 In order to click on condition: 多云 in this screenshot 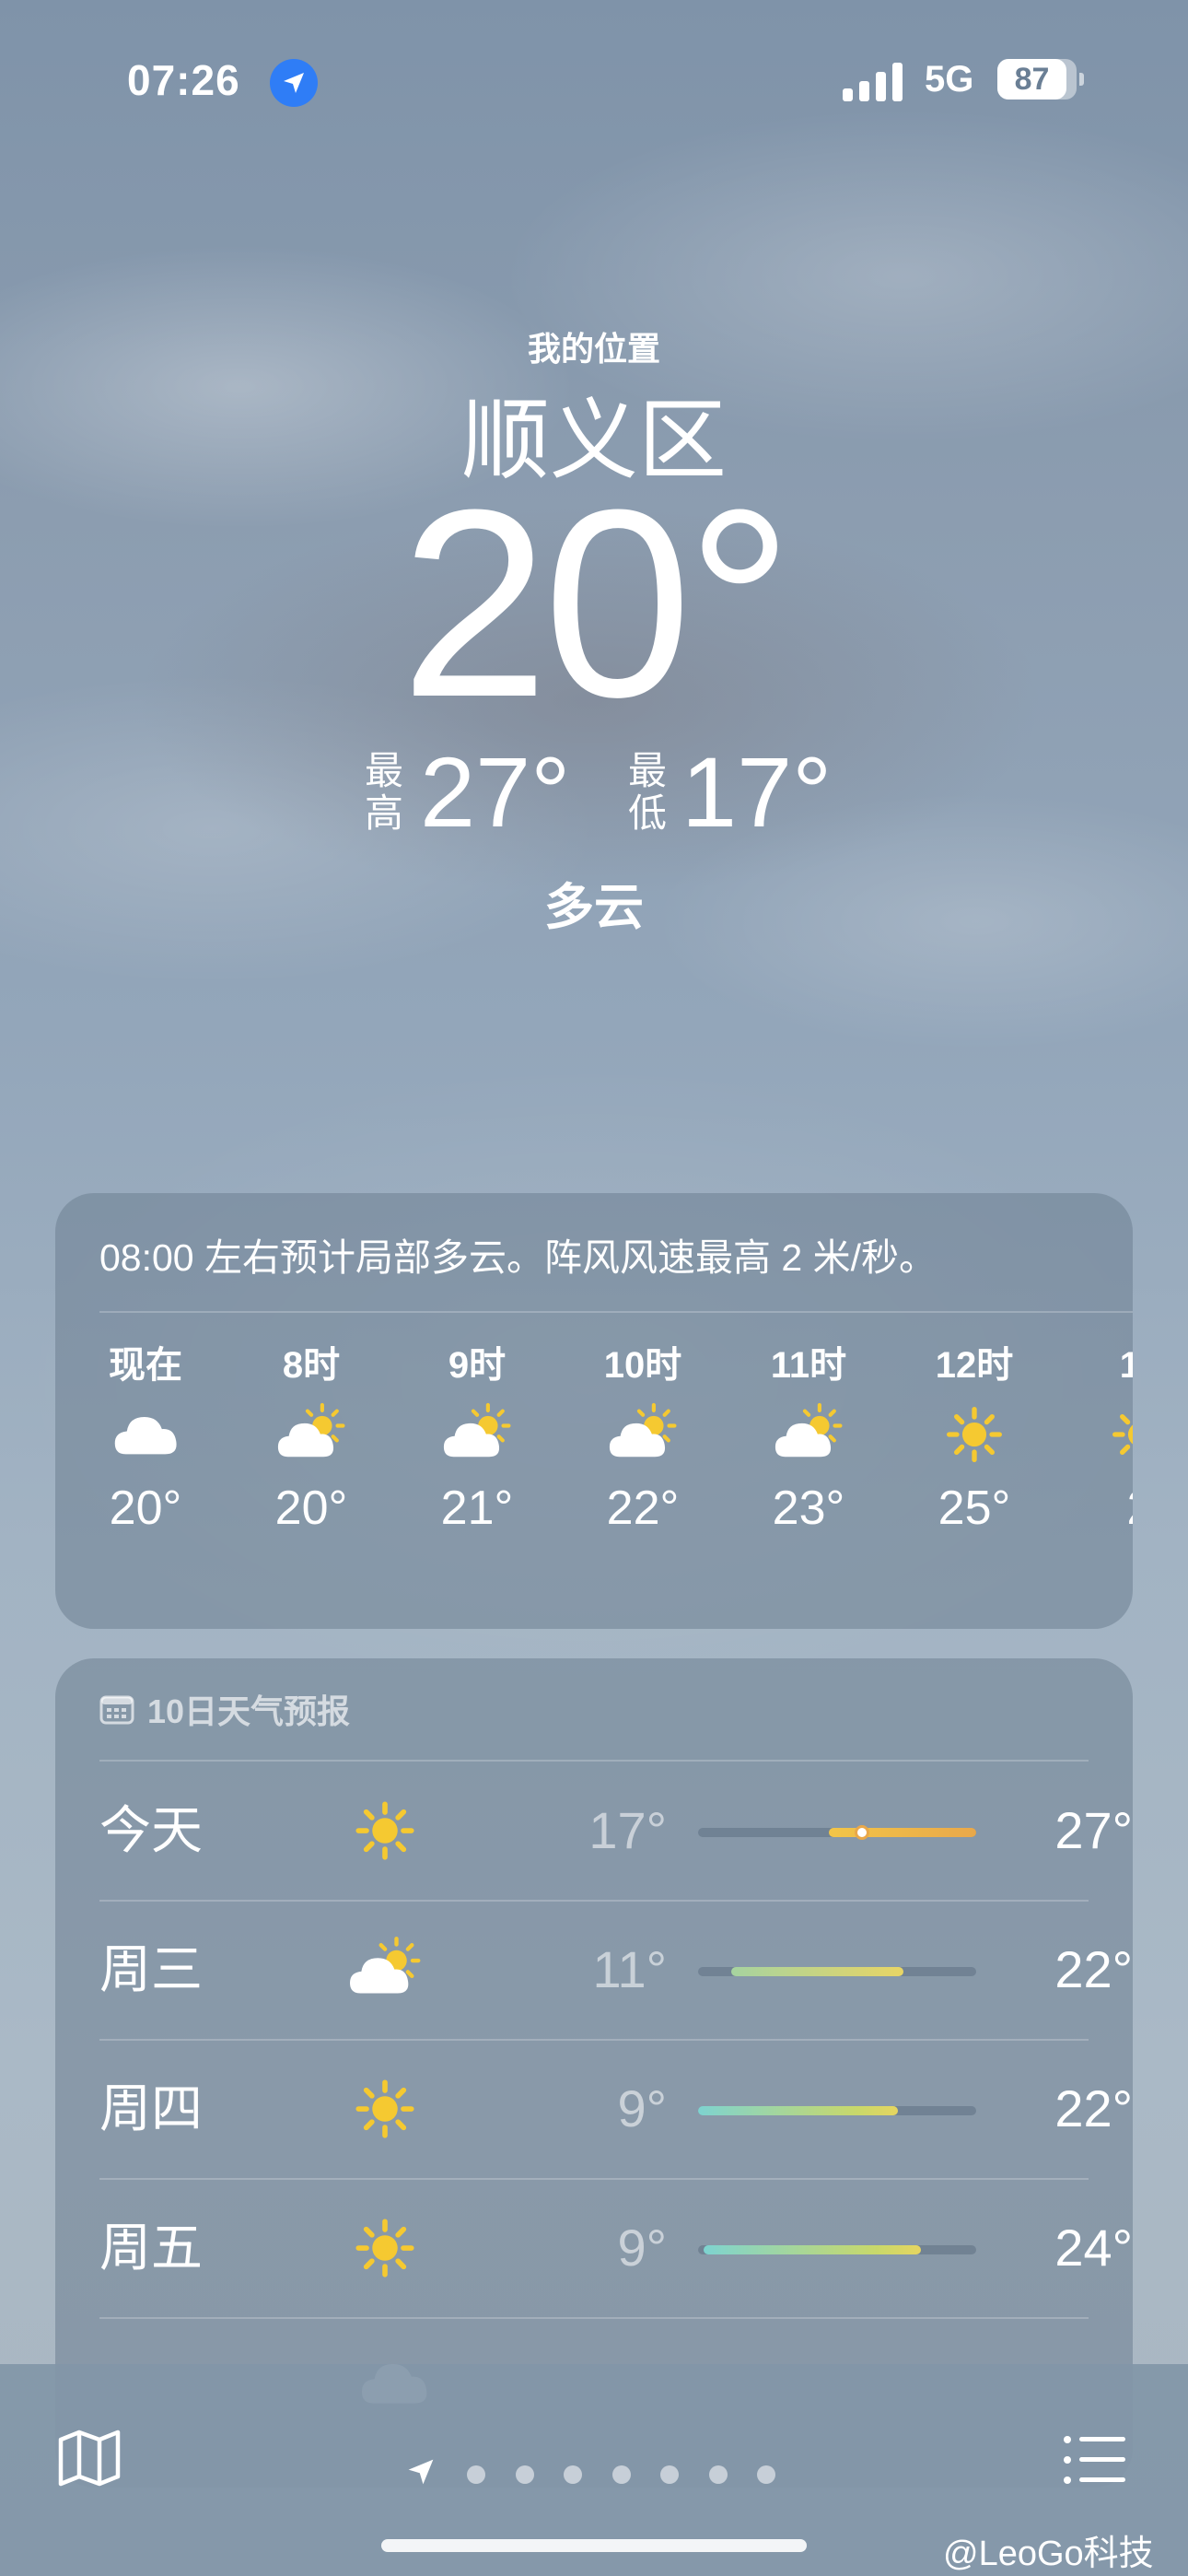, I will do `click(594, 907)`.